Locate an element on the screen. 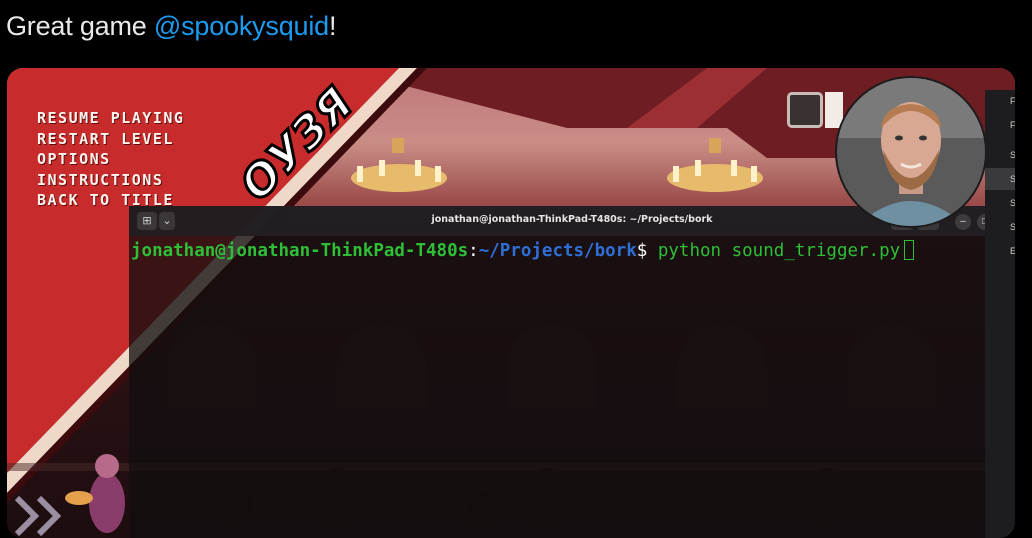 This screenshot has height=538, width=1032. side-item: E is located at coordinates (1000, 251).